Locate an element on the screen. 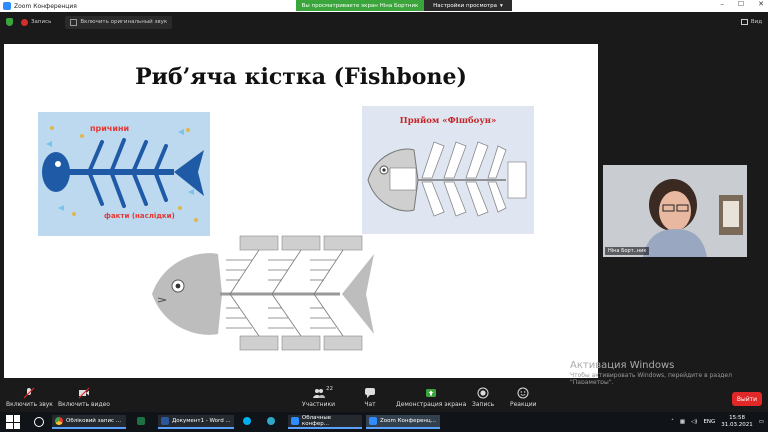  meeting-topbar: Запись Включить оригинальный звук Вид is located at coordinates (384, 22).